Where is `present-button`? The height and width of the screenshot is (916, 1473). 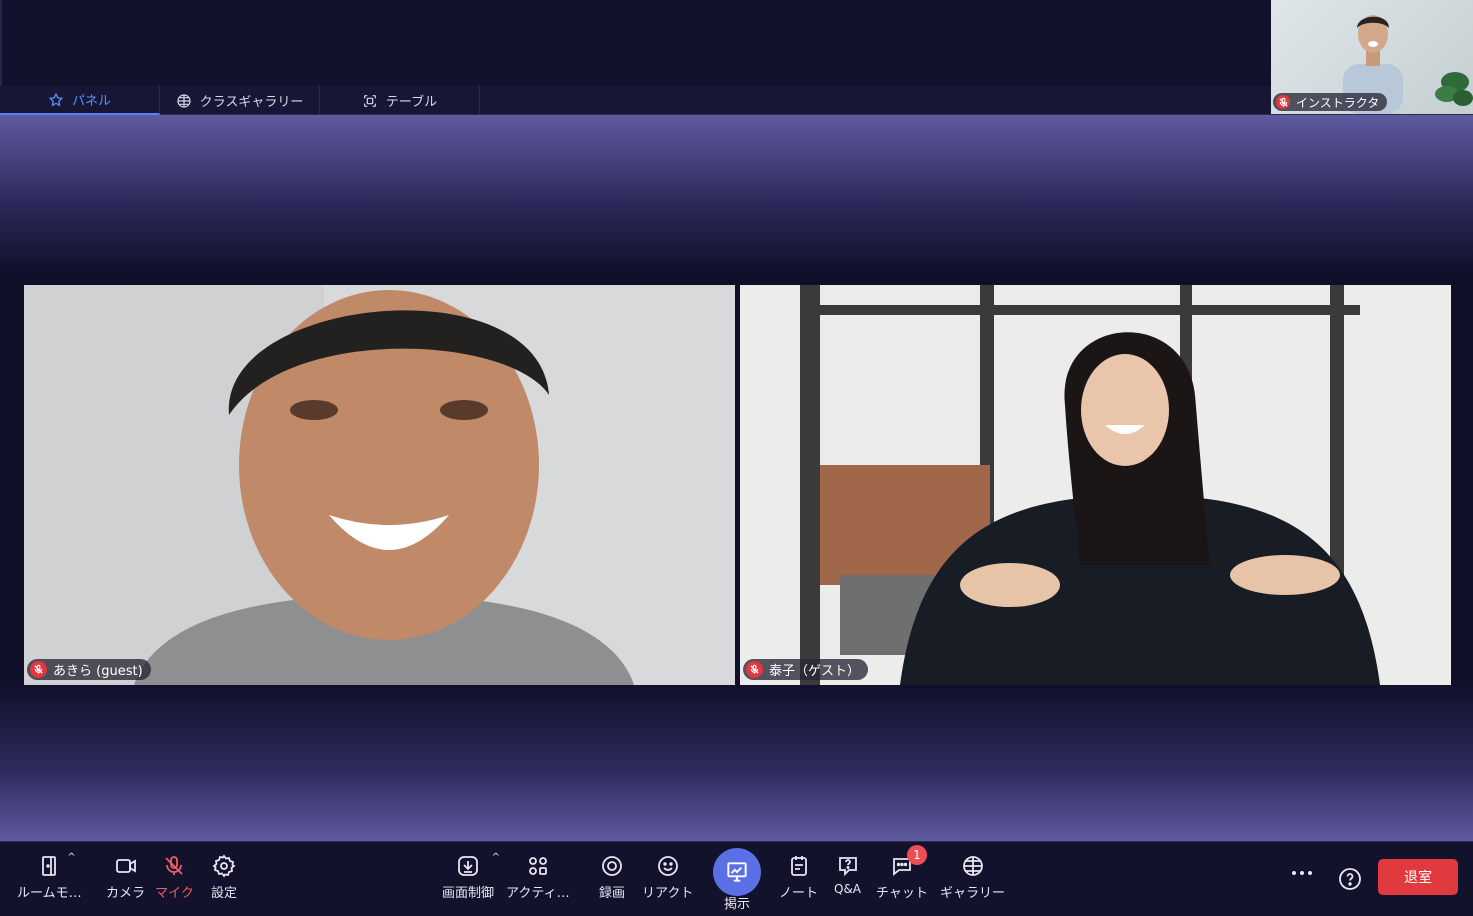
present-button is located at coordinates (737, 872).